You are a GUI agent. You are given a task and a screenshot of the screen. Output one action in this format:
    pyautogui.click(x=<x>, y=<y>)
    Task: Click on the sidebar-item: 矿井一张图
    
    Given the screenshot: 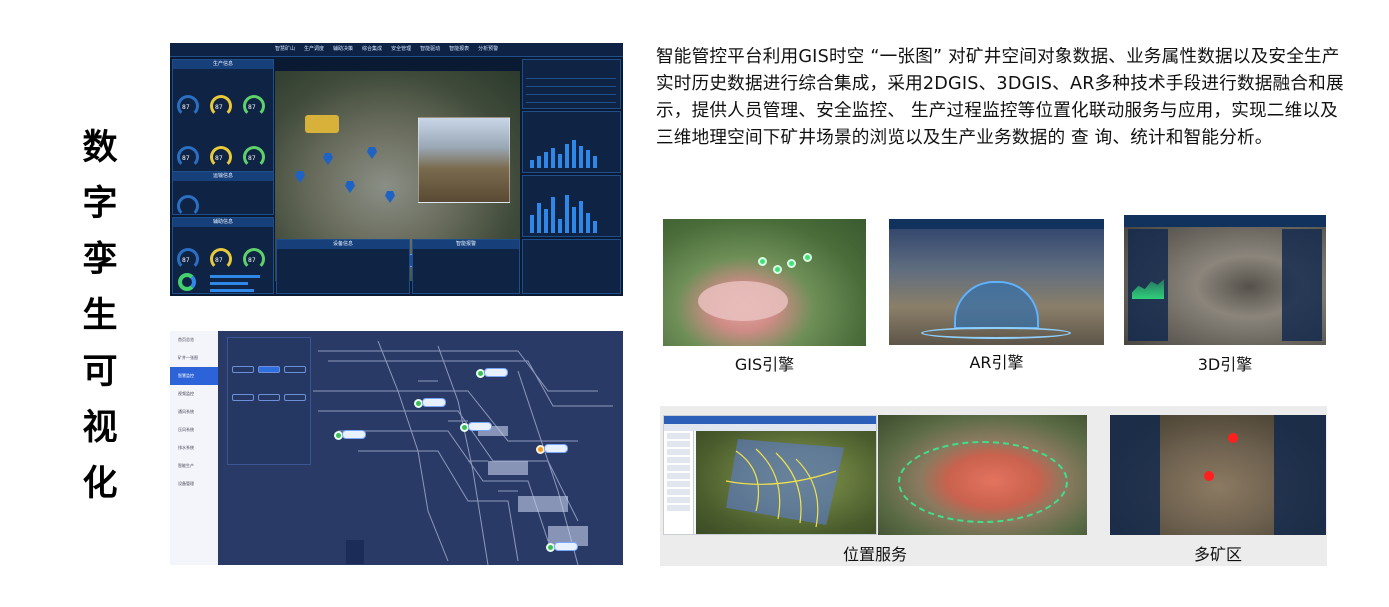 What is the action you would take?
    pyautogui.click(x=194, y=358)
    